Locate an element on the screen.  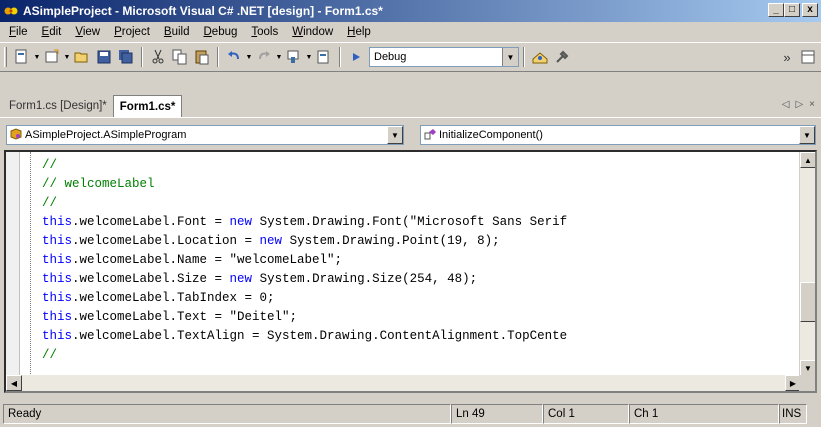
vertical-scroll-thumb is located at coordinates (807, 302).